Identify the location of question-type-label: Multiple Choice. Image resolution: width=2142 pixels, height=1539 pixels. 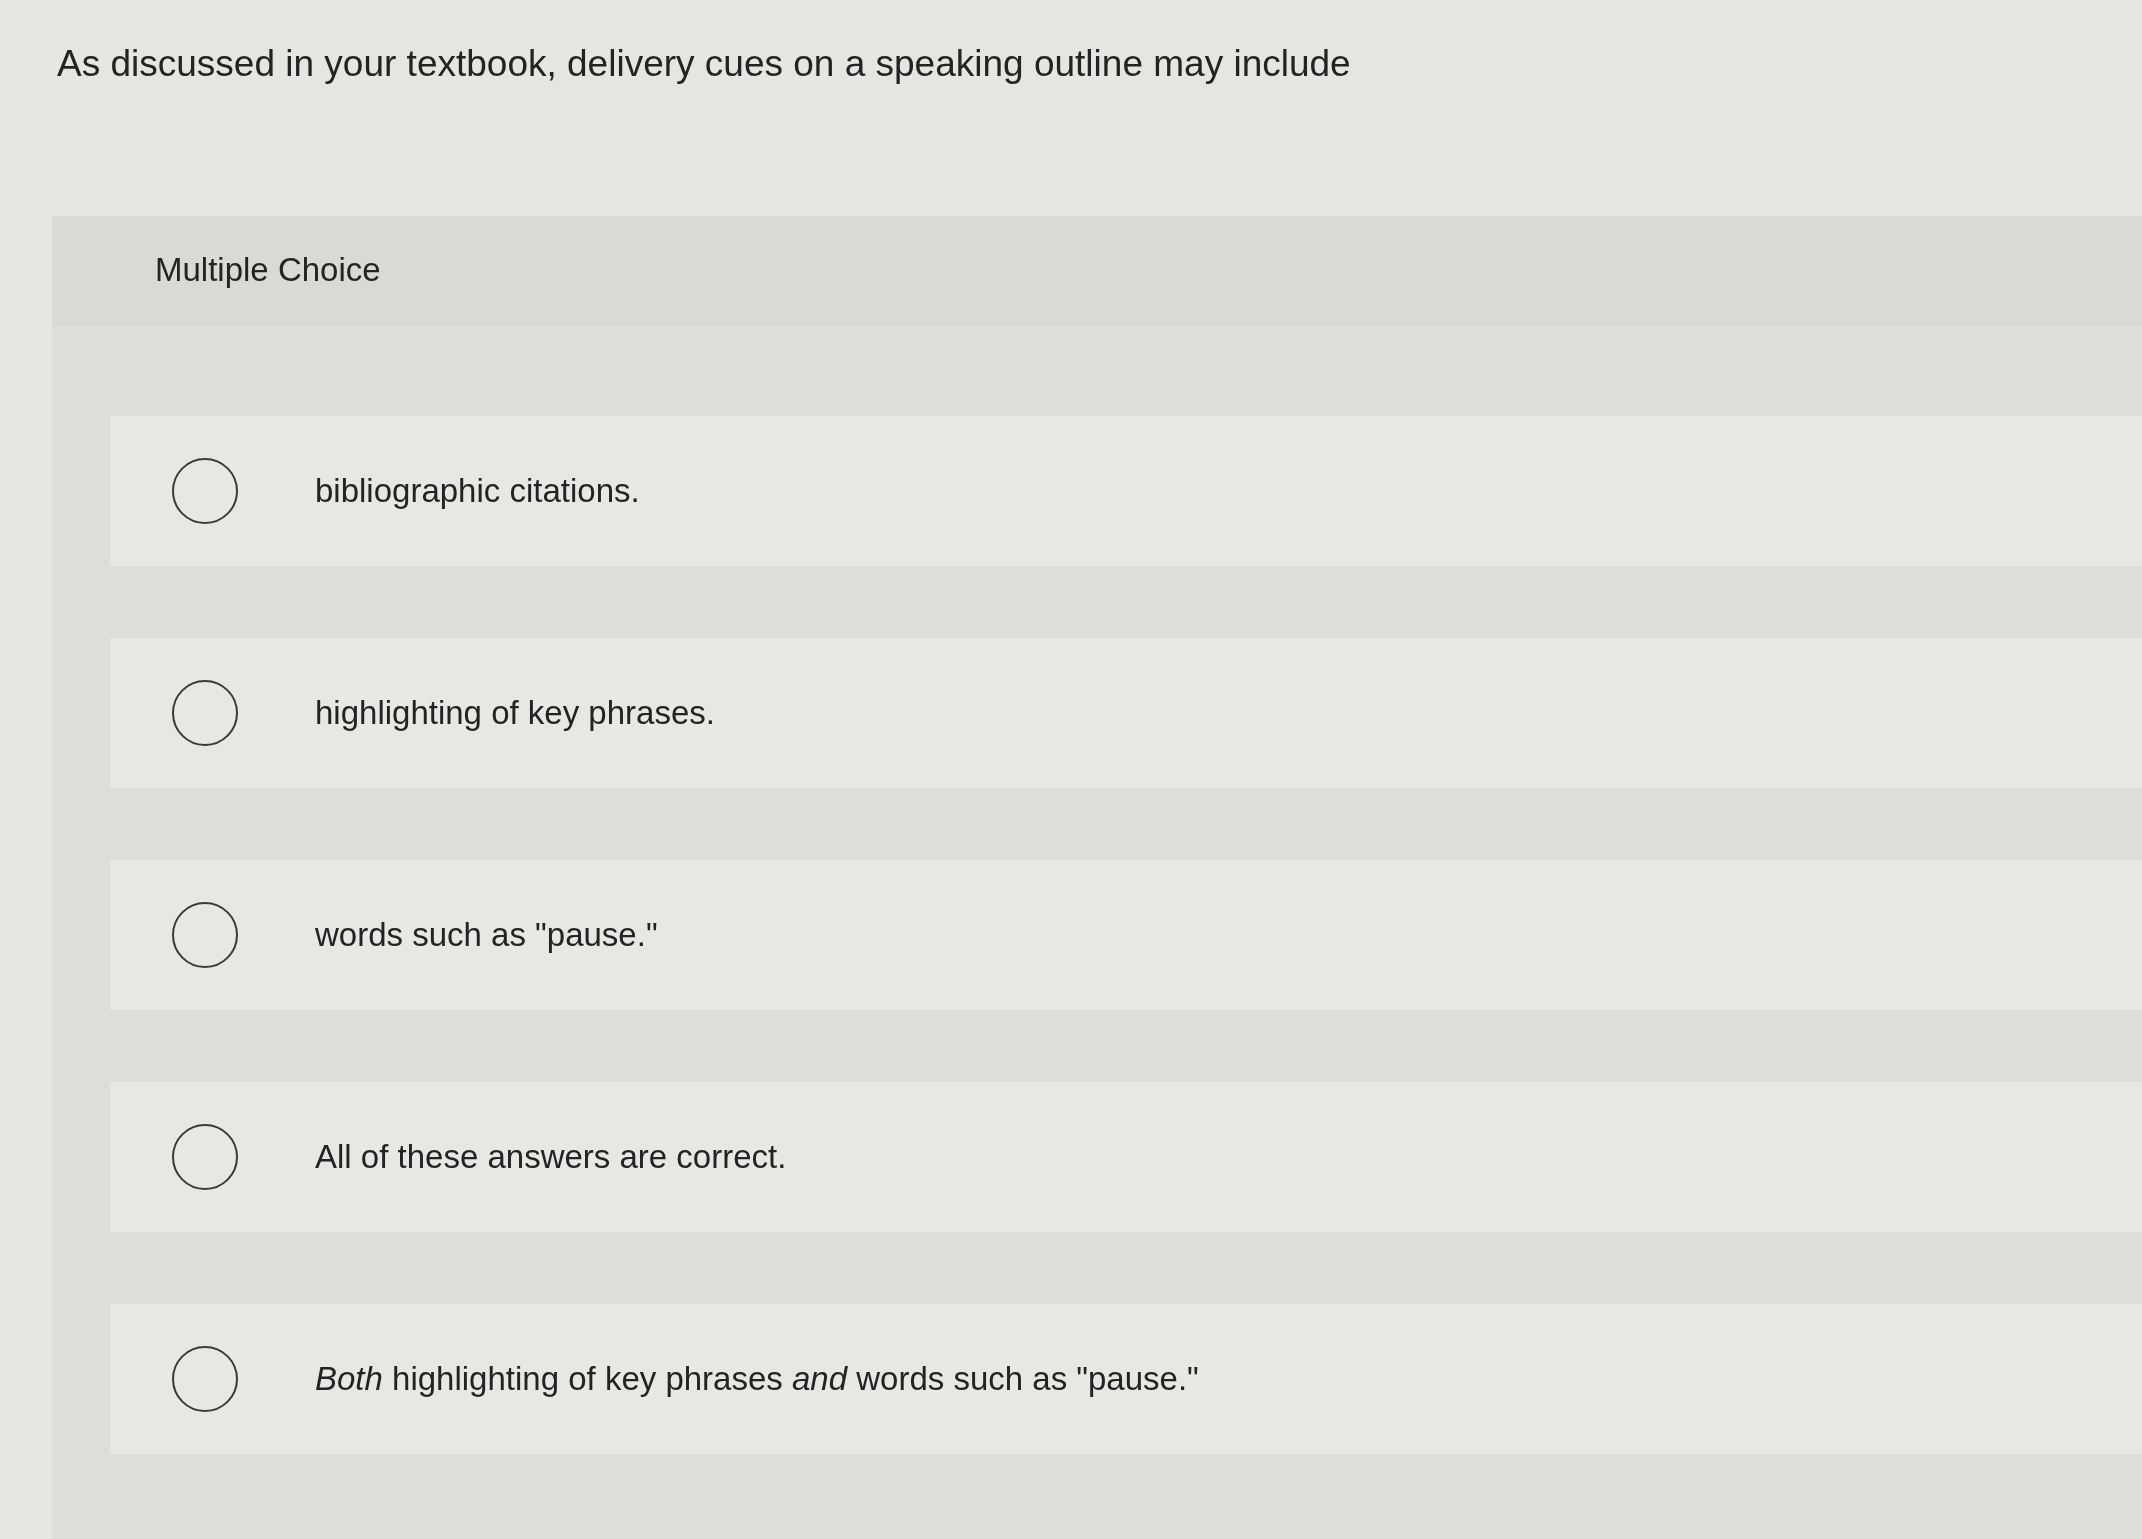
(268, 270).